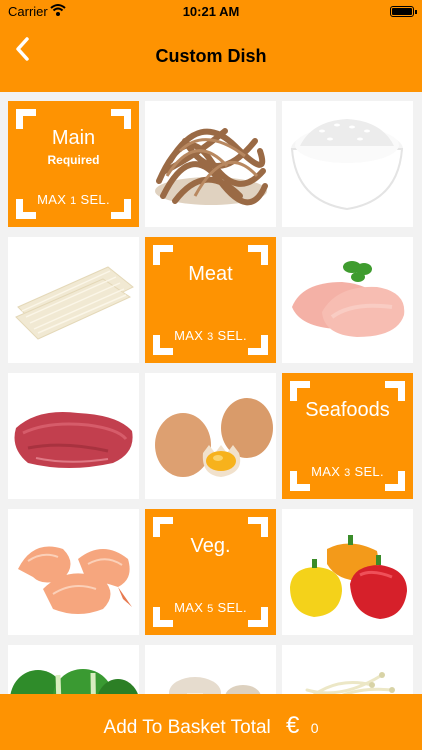  I want to click on category-name: Veg., so click(210, 546).